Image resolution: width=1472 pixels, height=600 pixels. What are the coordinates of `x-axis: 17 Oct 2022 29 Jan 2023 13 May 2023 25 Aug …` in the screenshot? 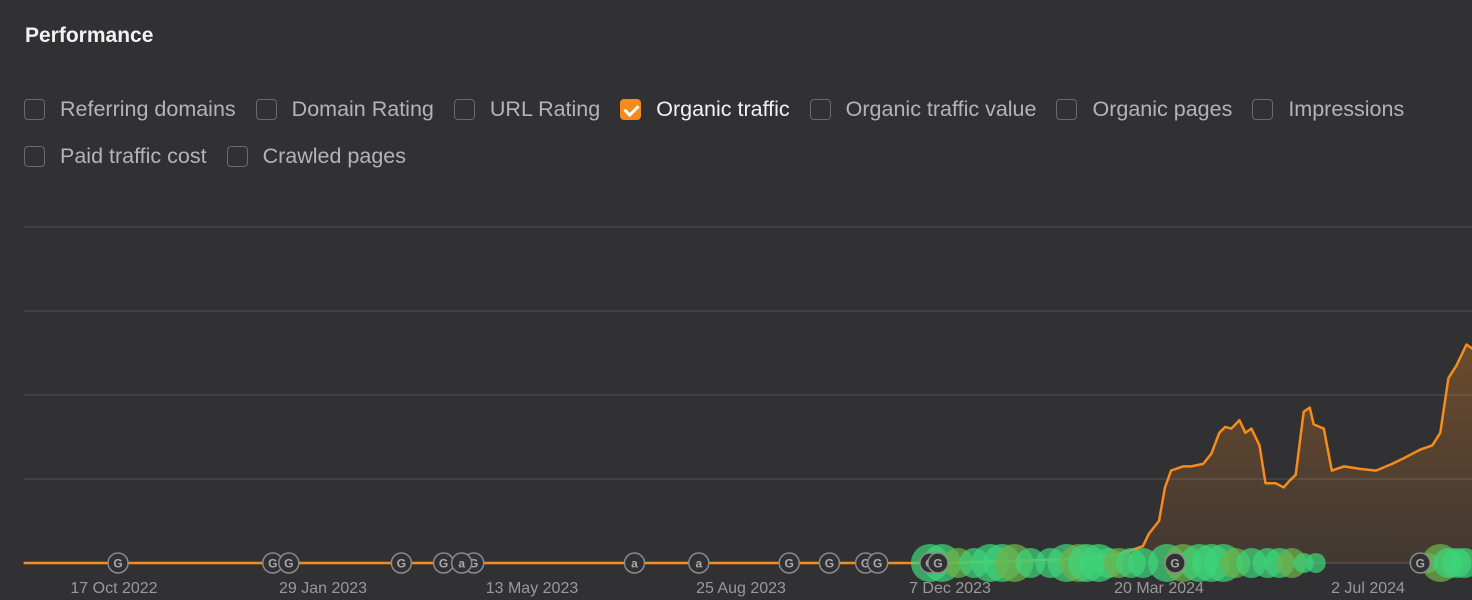 It's located at (737, 588).